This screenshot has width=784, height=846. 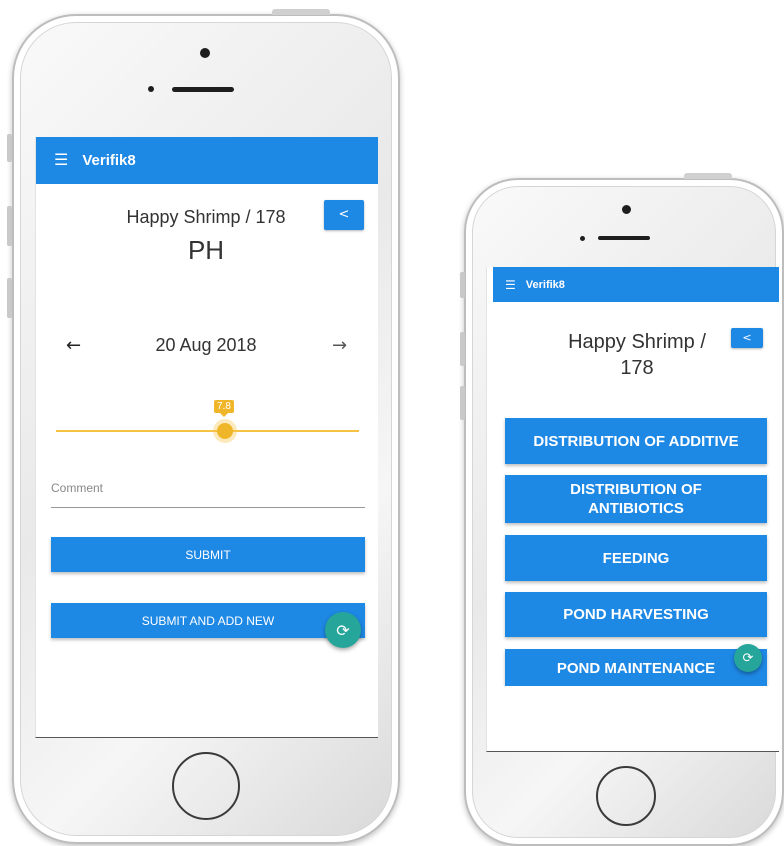 I want to click on parameter-title: PH, so click(x=206, y=250).